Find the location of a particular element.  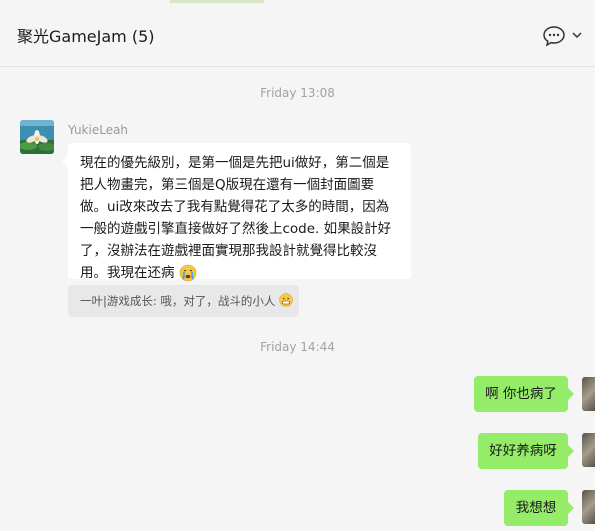

chat-bubble-icon is located at coordinates (554, 36).